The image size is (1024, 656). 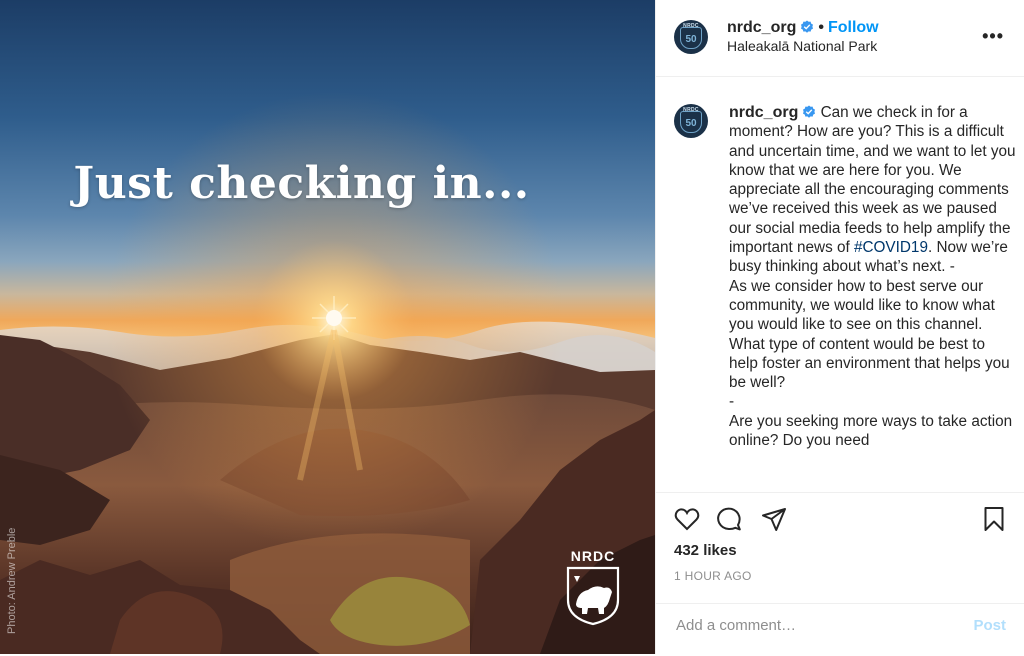 What do you see at coordinates (774, 519) in the screenshot?
I see `share-icon` at bounding box center [774, 519].